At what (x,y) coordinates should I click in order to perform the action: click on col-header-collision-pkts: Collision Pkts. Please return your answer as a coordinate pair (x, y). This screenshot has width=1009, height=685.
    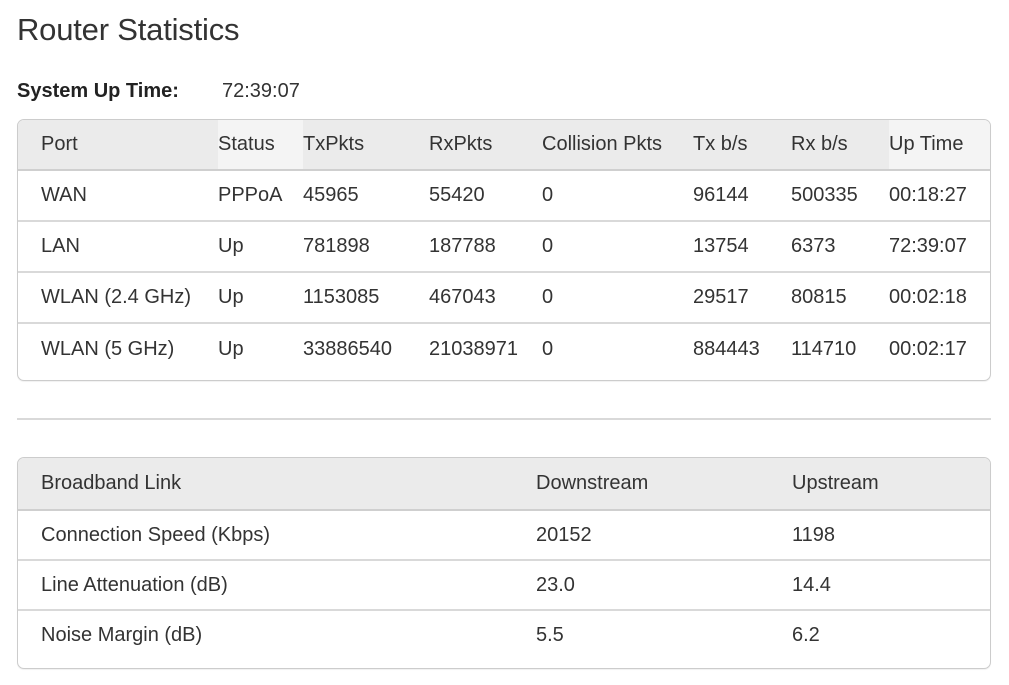
    Looking at the image, I should click on (602, 144).